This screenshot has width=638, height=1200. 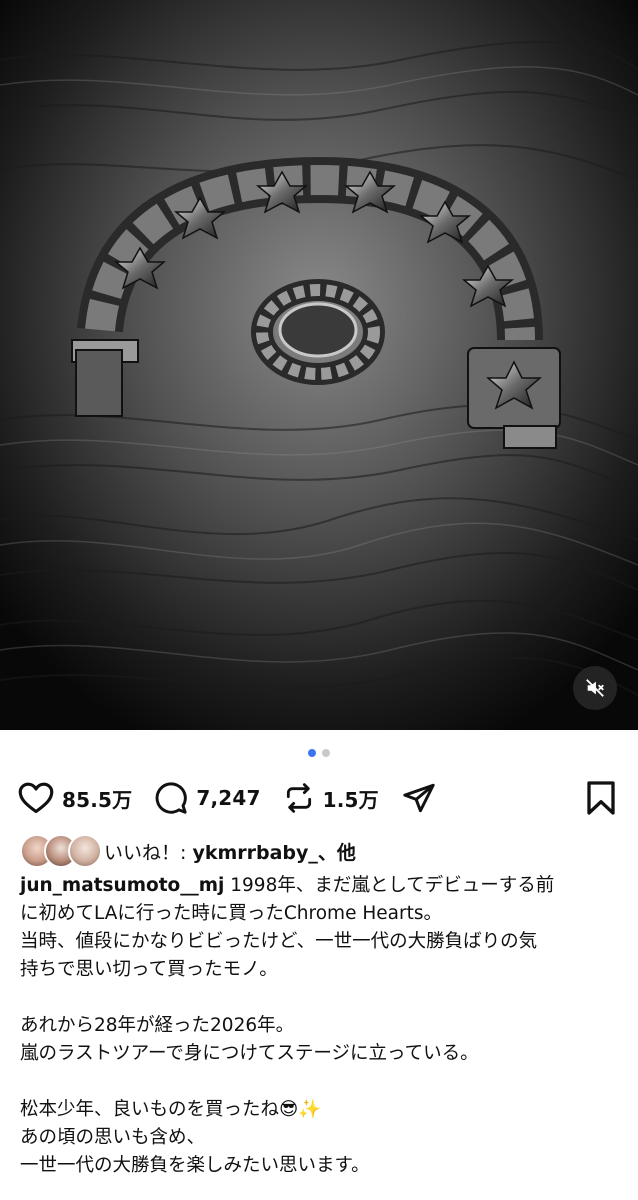 What do you see at coordinates (113, 1137) in the screenshot?
I see `caption-line-8: あの頃の思いも含め、` at bounding box center [113, 1137].